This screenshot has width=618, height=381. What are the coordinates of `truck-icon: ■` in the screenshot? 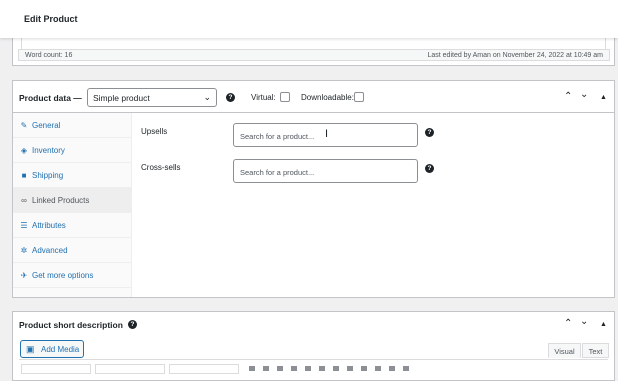 It's located at (24, 175).